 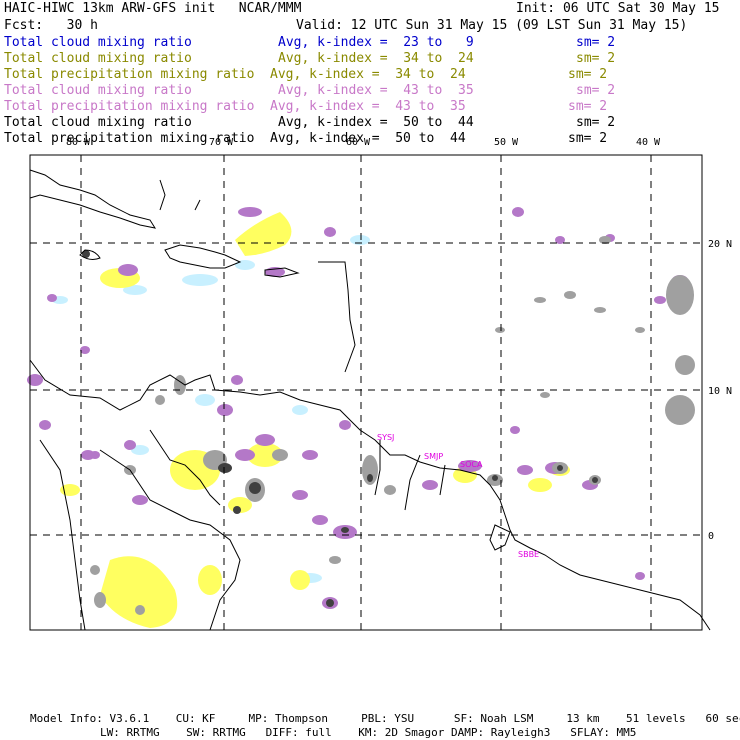 What do you see at coordinates (385, 437) in the screenshot?
I see `station-label: SYSJ` at bounding box center [385, 437].